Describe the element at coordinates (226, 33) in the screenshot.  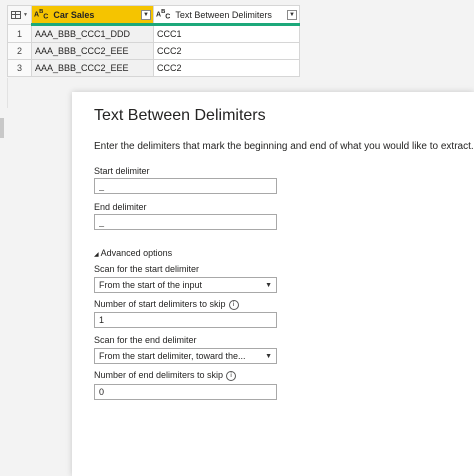
I see `cell-text-between: CCC1` at that location.